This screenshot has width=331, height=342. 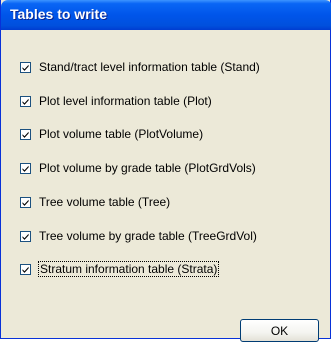 What do you see at coordinates (148, 236) in the screenshot?
I see `option-label-tree-grade-volumes: Tree volume by grade table (TreeGrdVol)` at bounding box center [148, 236].